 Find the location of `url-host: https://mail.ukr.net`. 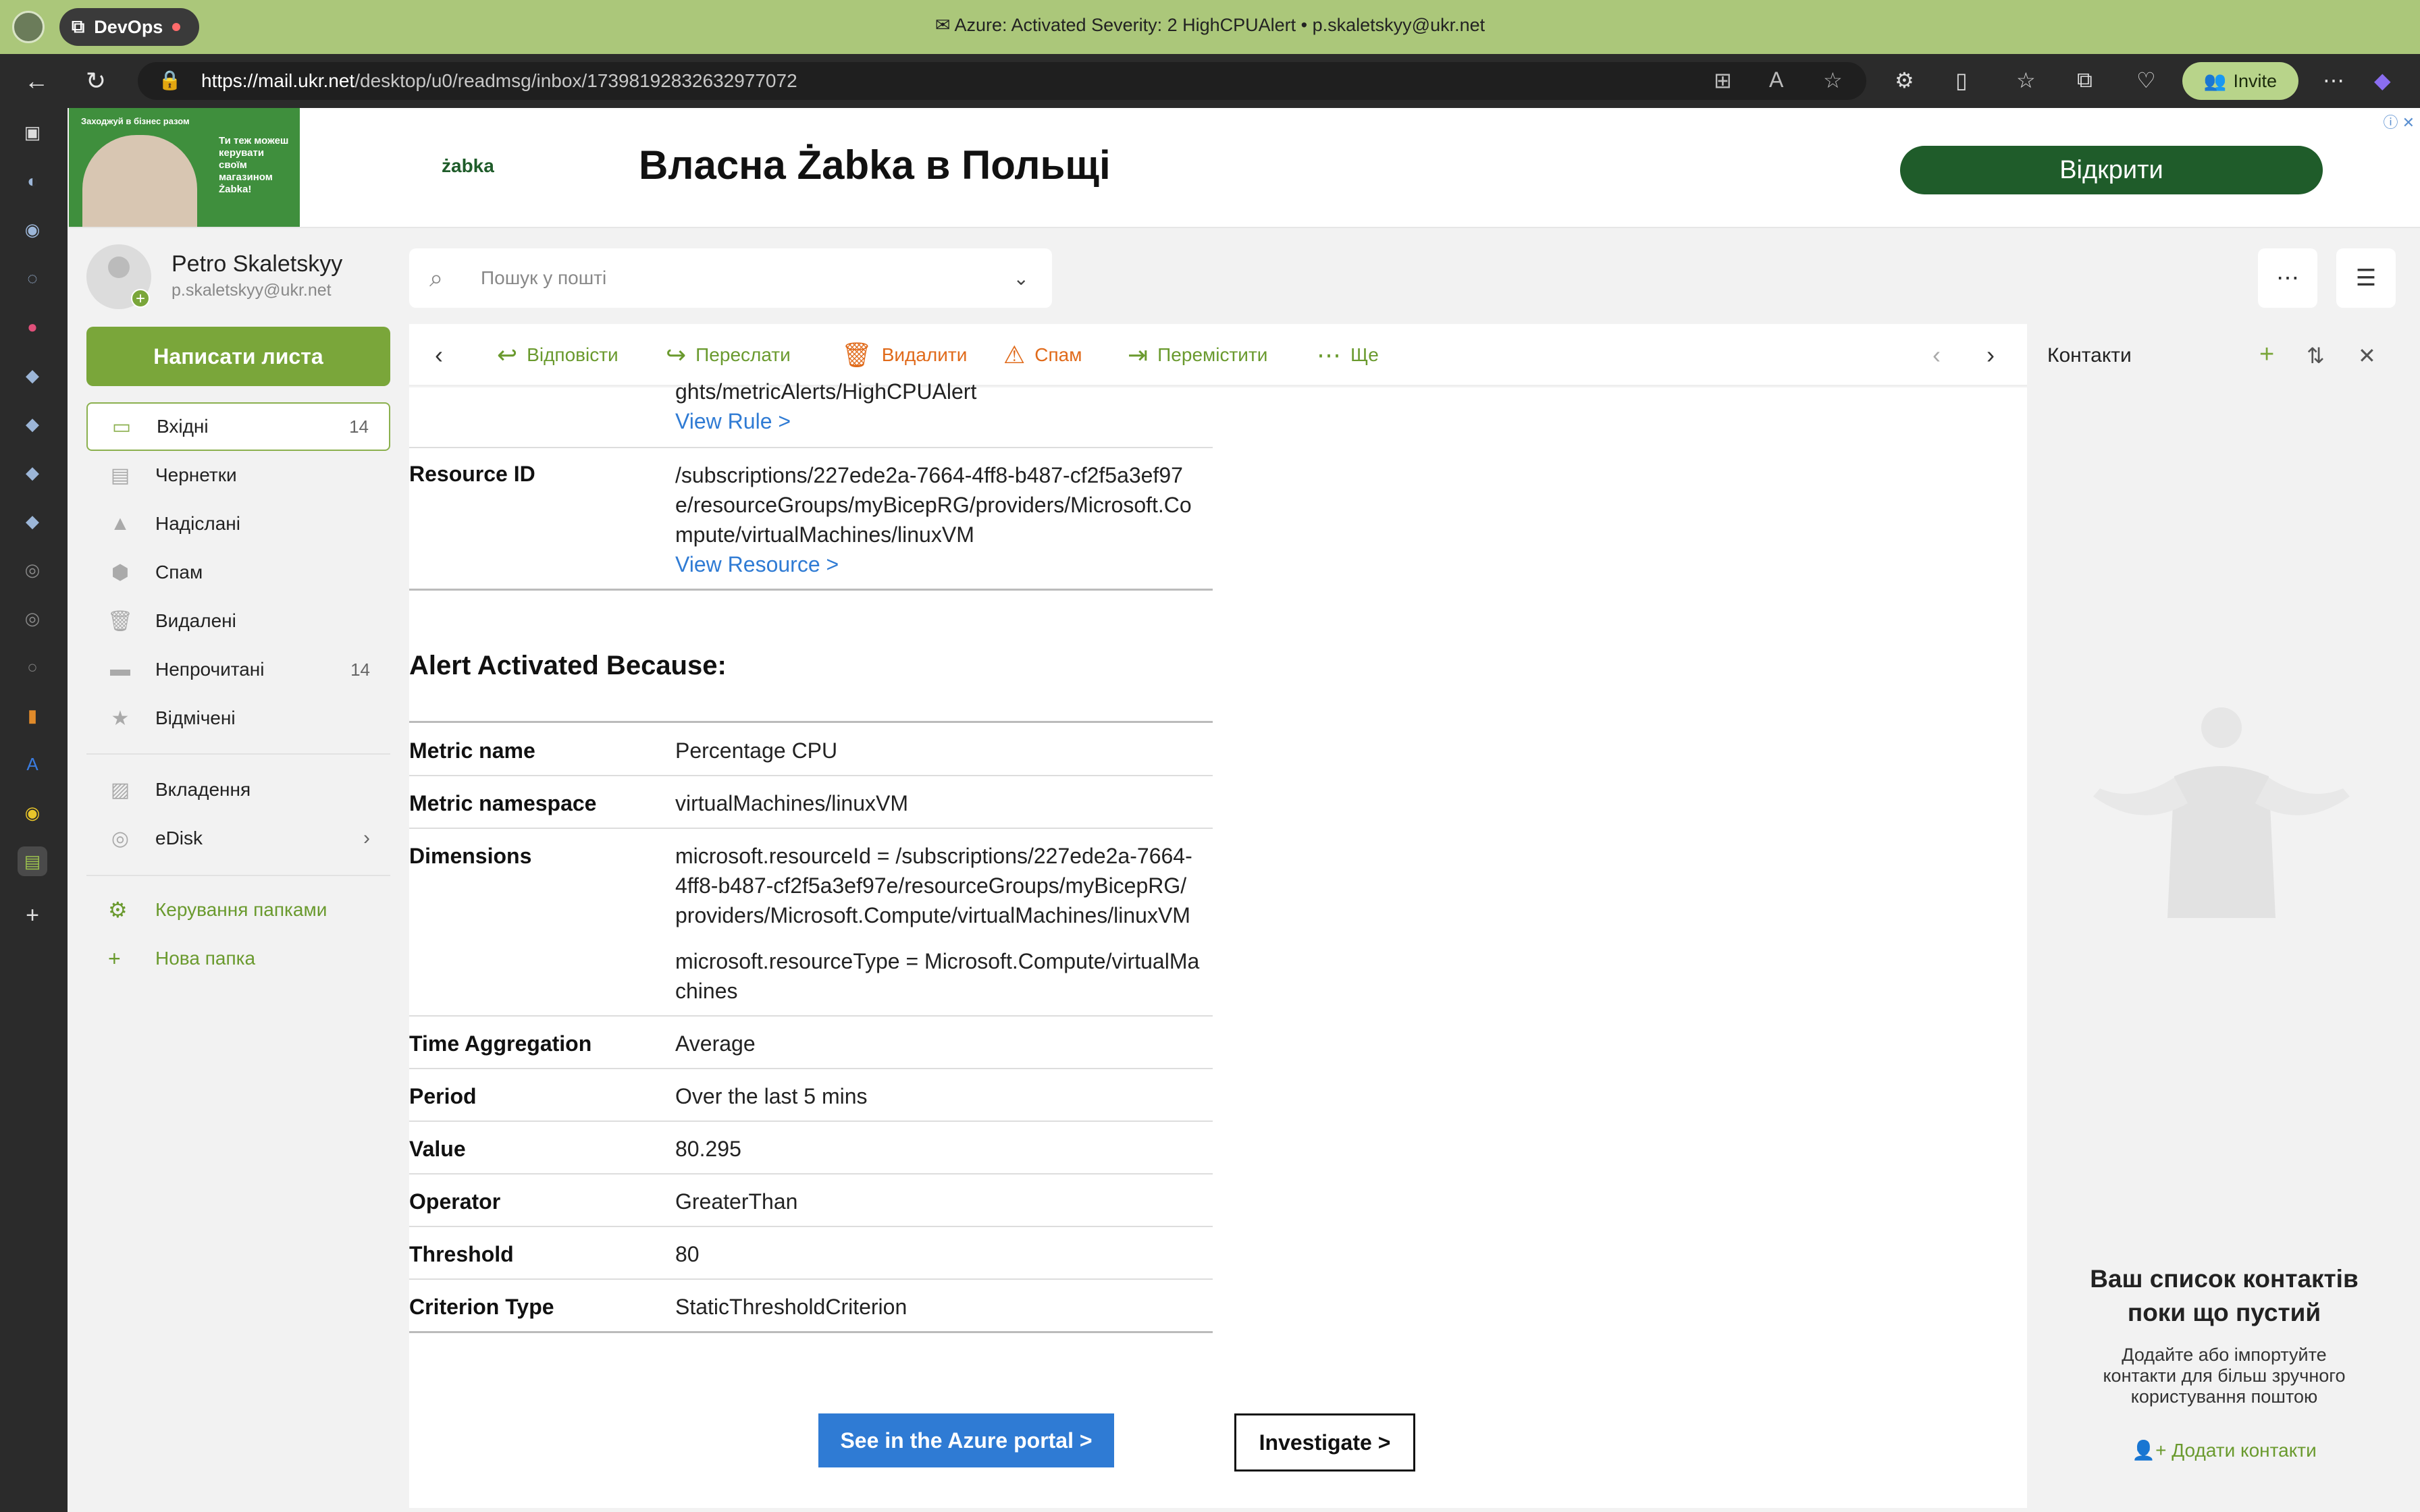

url-host: https://mail.ukr.net is located at coordinates (278, 80).